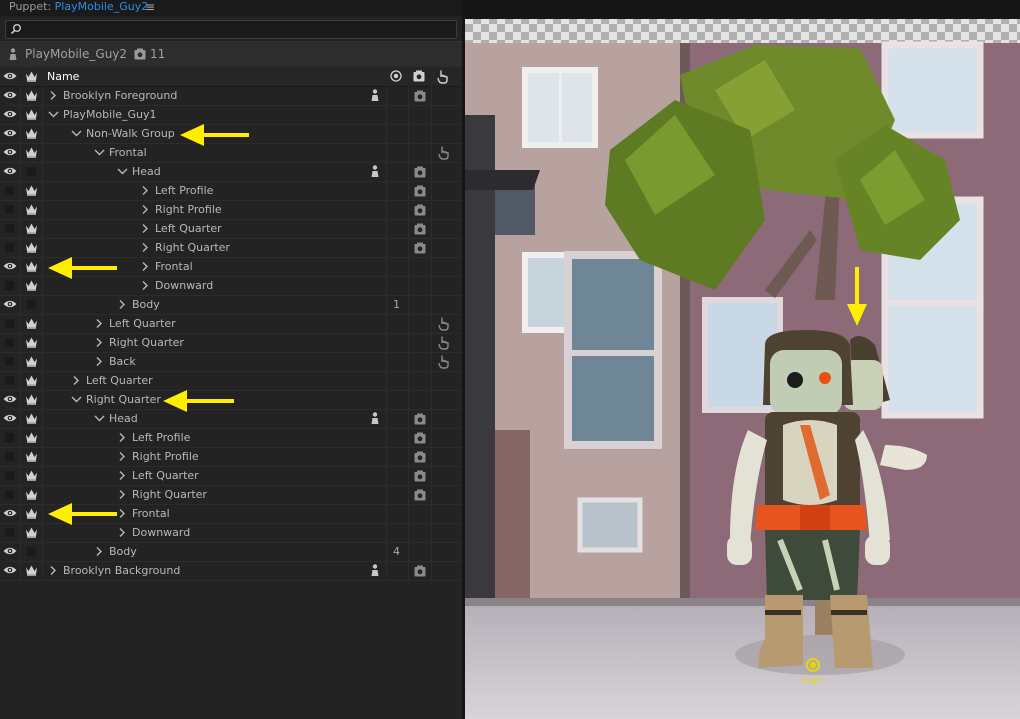 The height and width of the screenshot is (719, 1020). What do you see at coordinates (31, 76) in the screenshot?
I see `independence-column-crown-icon` at bounding box center [31, 76].